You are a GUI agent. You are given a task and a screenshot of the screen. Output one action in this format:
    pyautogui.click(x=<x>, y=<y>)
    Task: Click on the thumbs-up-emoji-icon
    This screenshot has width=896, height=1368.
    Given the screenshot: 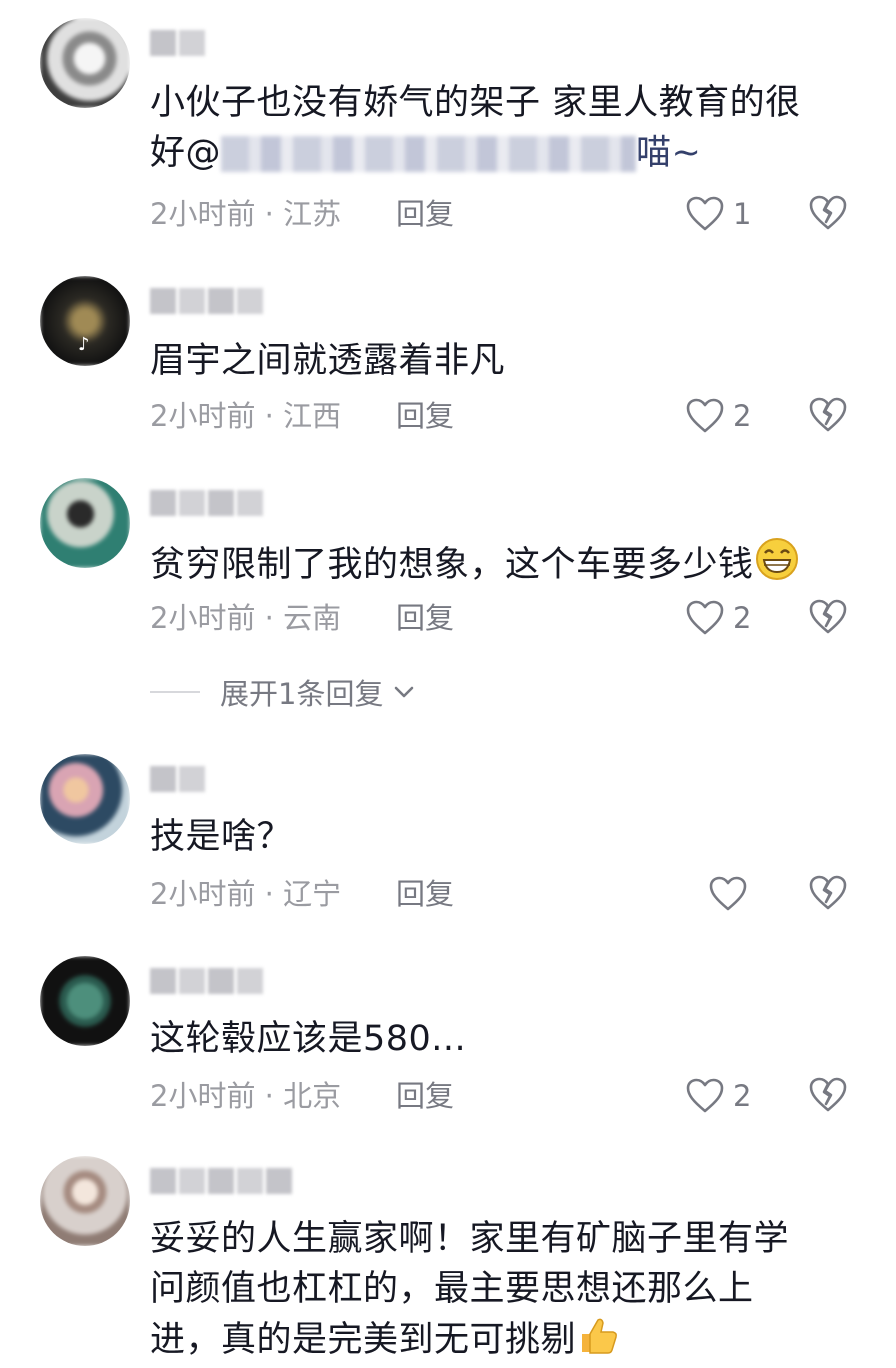 What is the action you would take?
    pyautogui.click(x=598, y=1341)
    